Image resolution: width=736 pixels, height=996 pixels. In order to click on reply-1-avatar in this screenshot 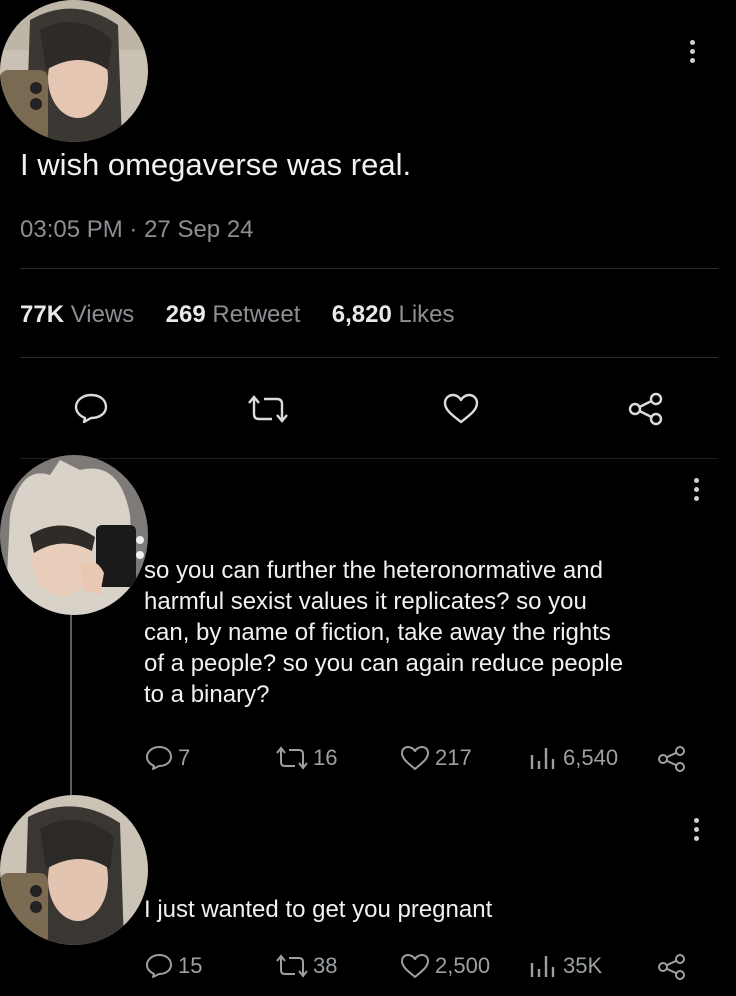, I will do `click(74, 535)`.